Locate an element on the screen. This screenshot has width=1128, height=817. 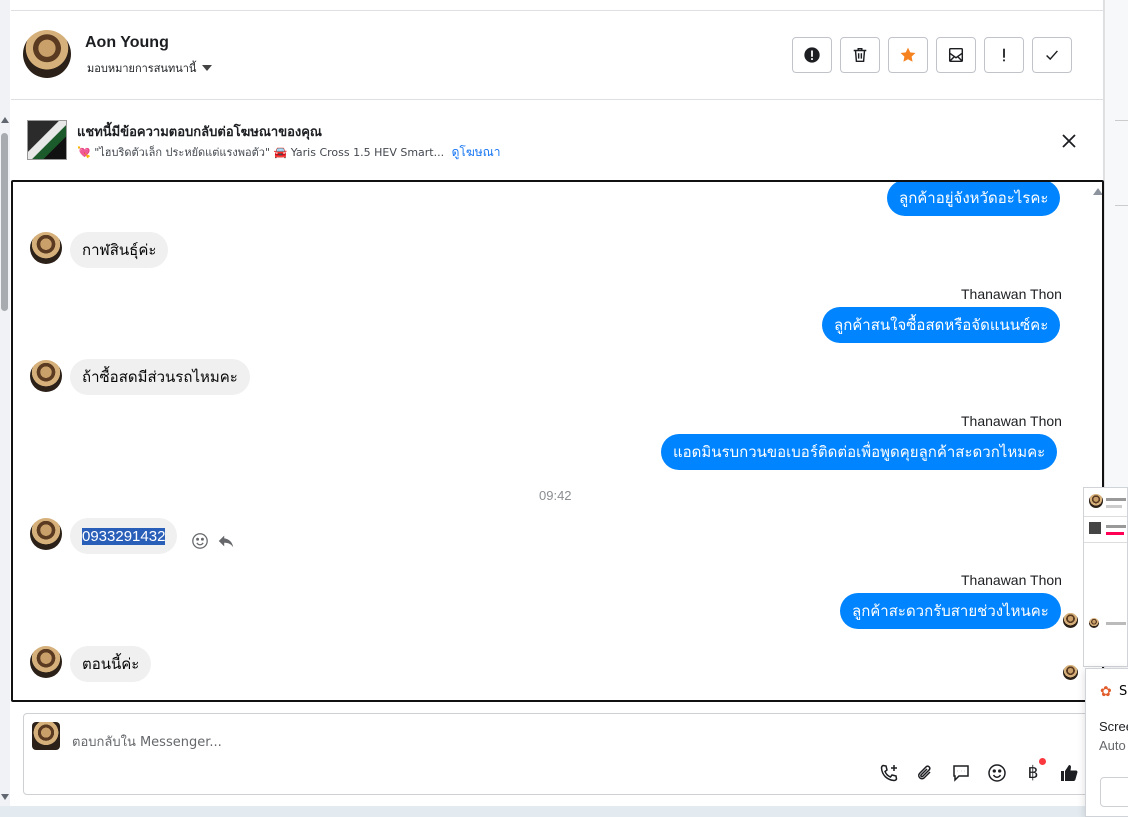
screen-recorder-notification: ✿ S Scree Auto is located at coordinates (1106, 742).